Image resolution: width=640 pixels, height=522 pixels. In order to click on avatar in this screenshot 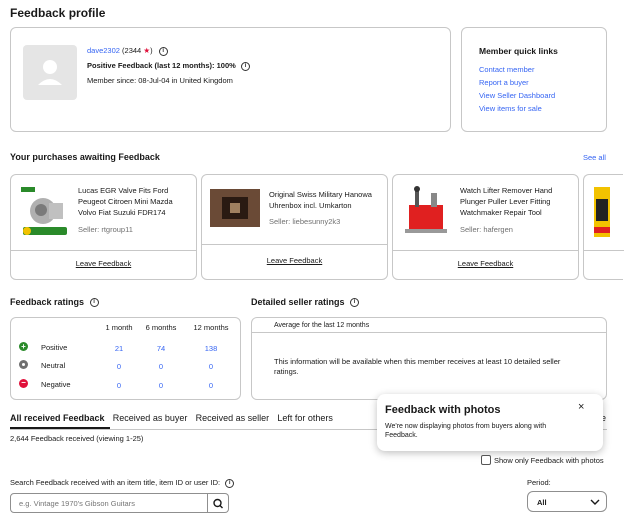, I will do `click(50, 72)`.